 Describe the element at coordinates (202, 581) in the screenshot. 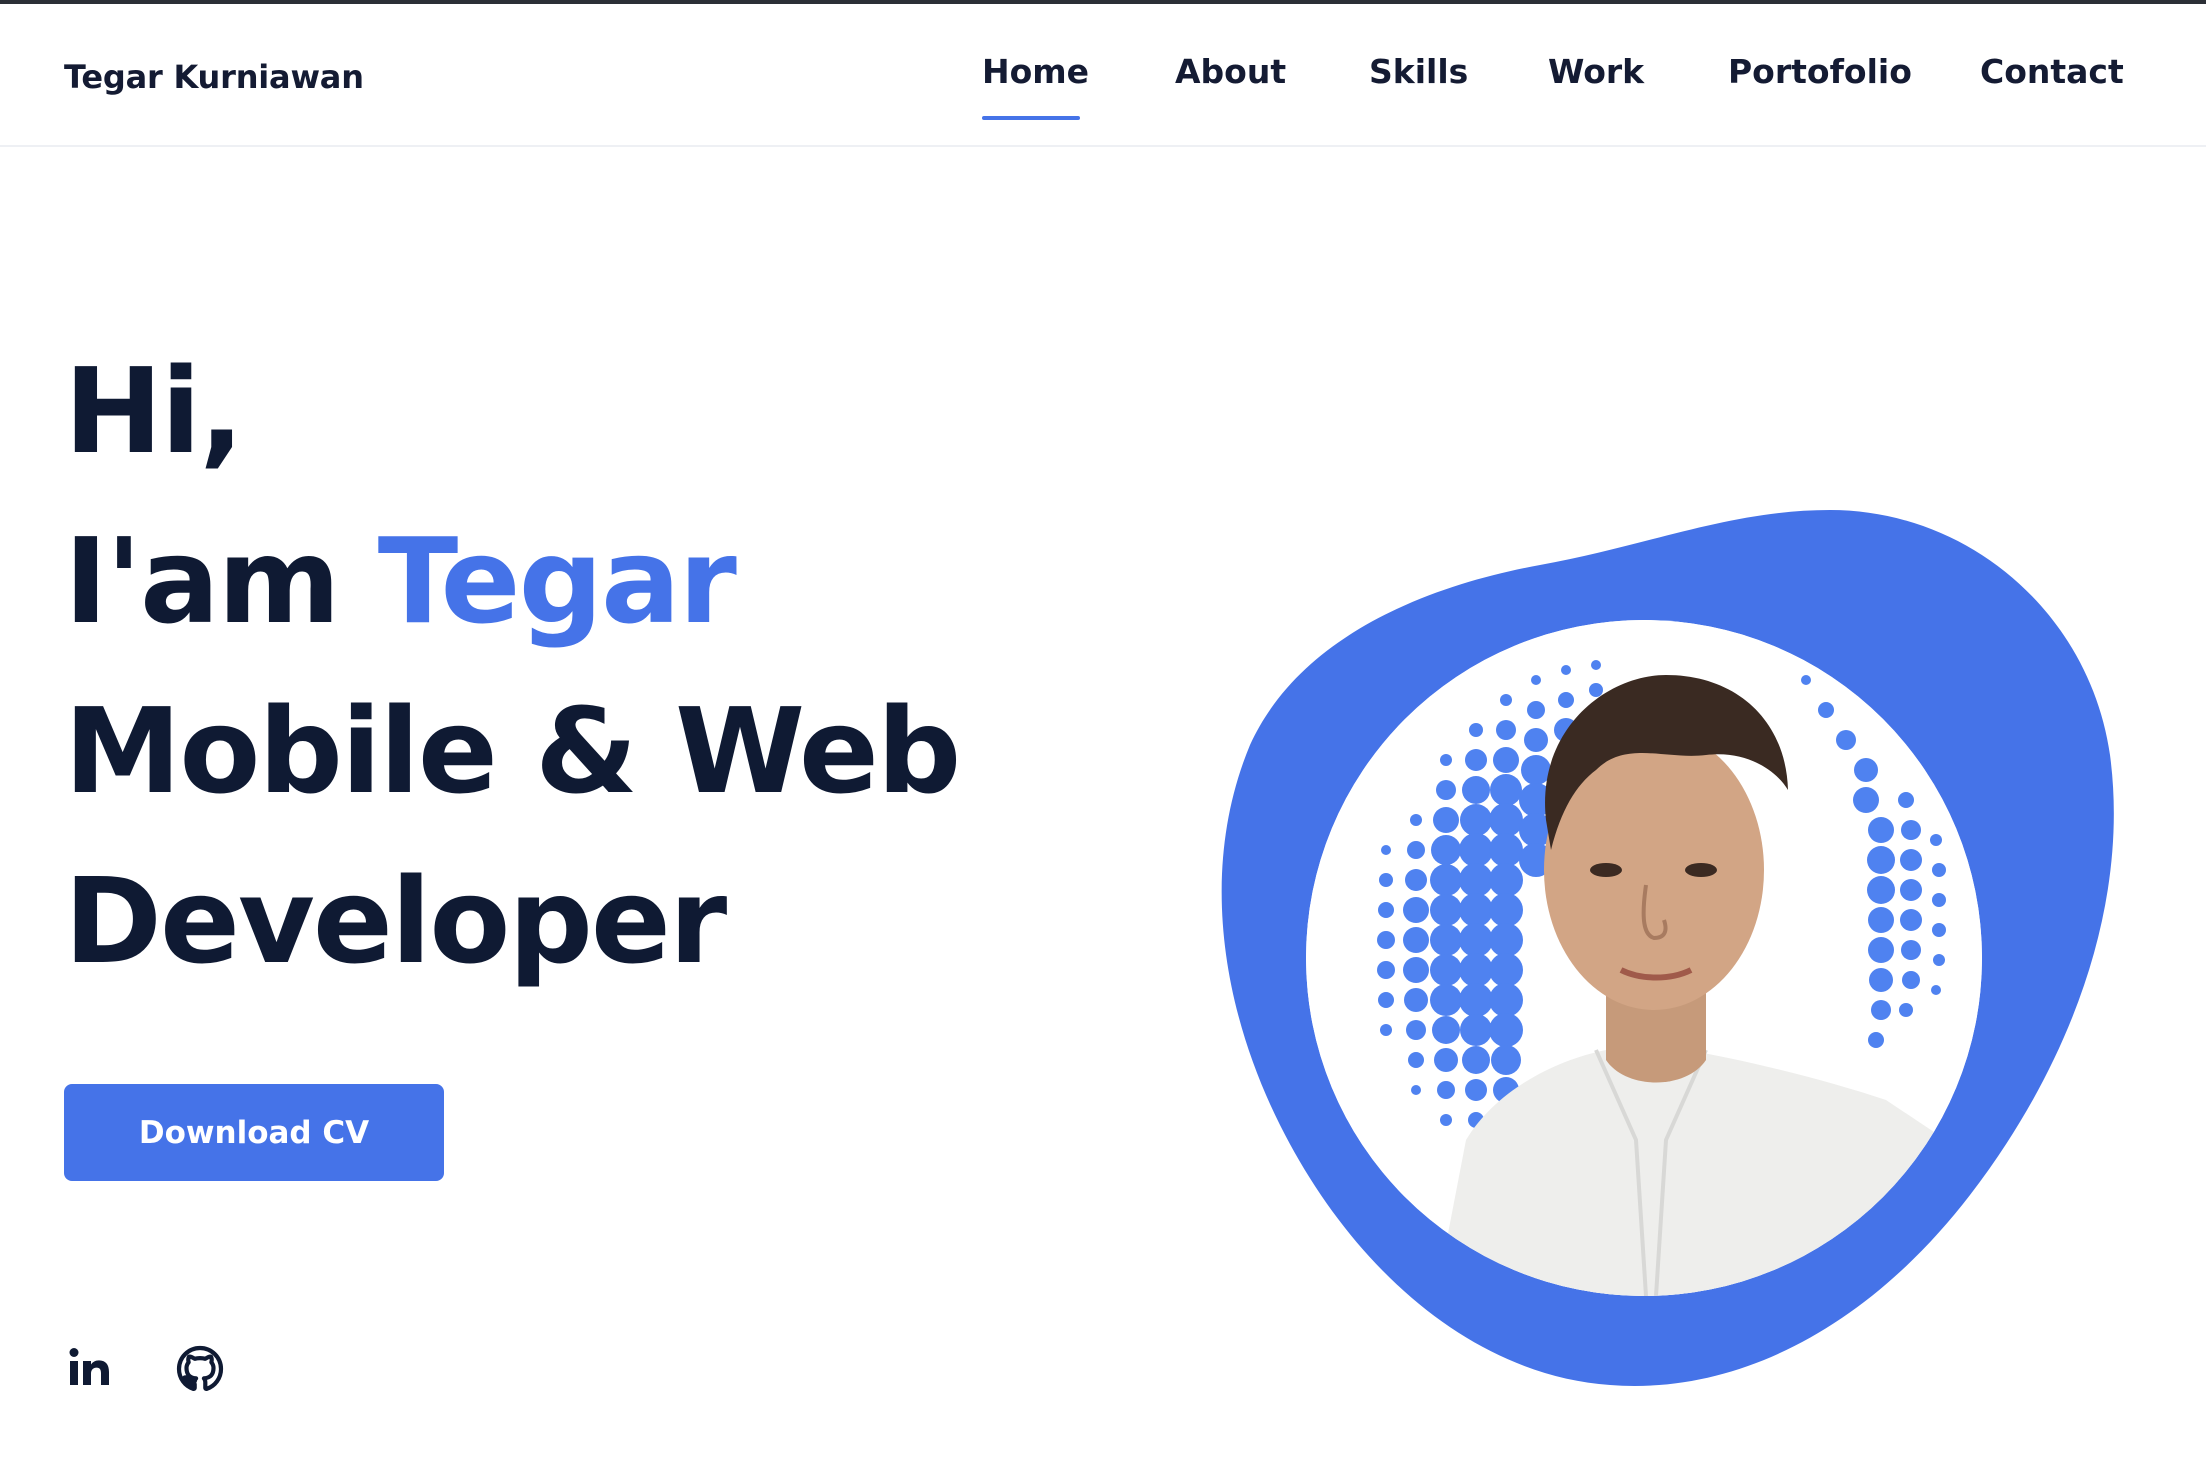

I see `hero-intro-prefix: I'am` at that location.